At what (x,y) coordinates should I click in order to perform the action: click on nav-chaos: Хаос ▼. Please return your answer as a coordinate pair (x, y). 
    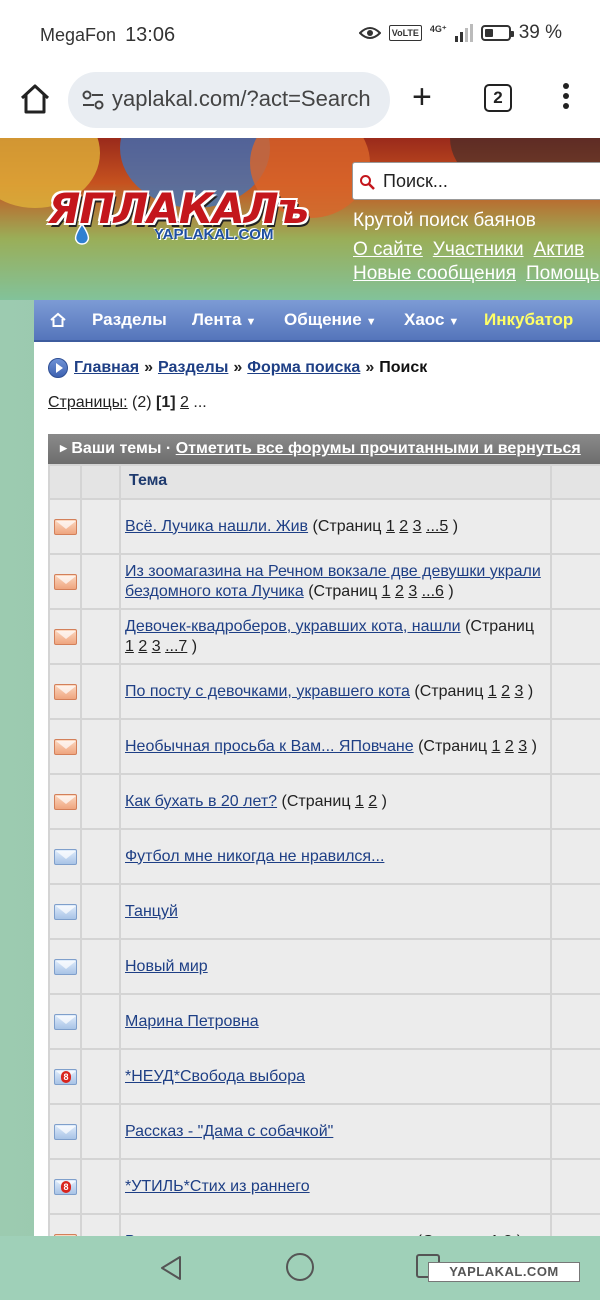
    Looking at the image, I should click on (431, 320).